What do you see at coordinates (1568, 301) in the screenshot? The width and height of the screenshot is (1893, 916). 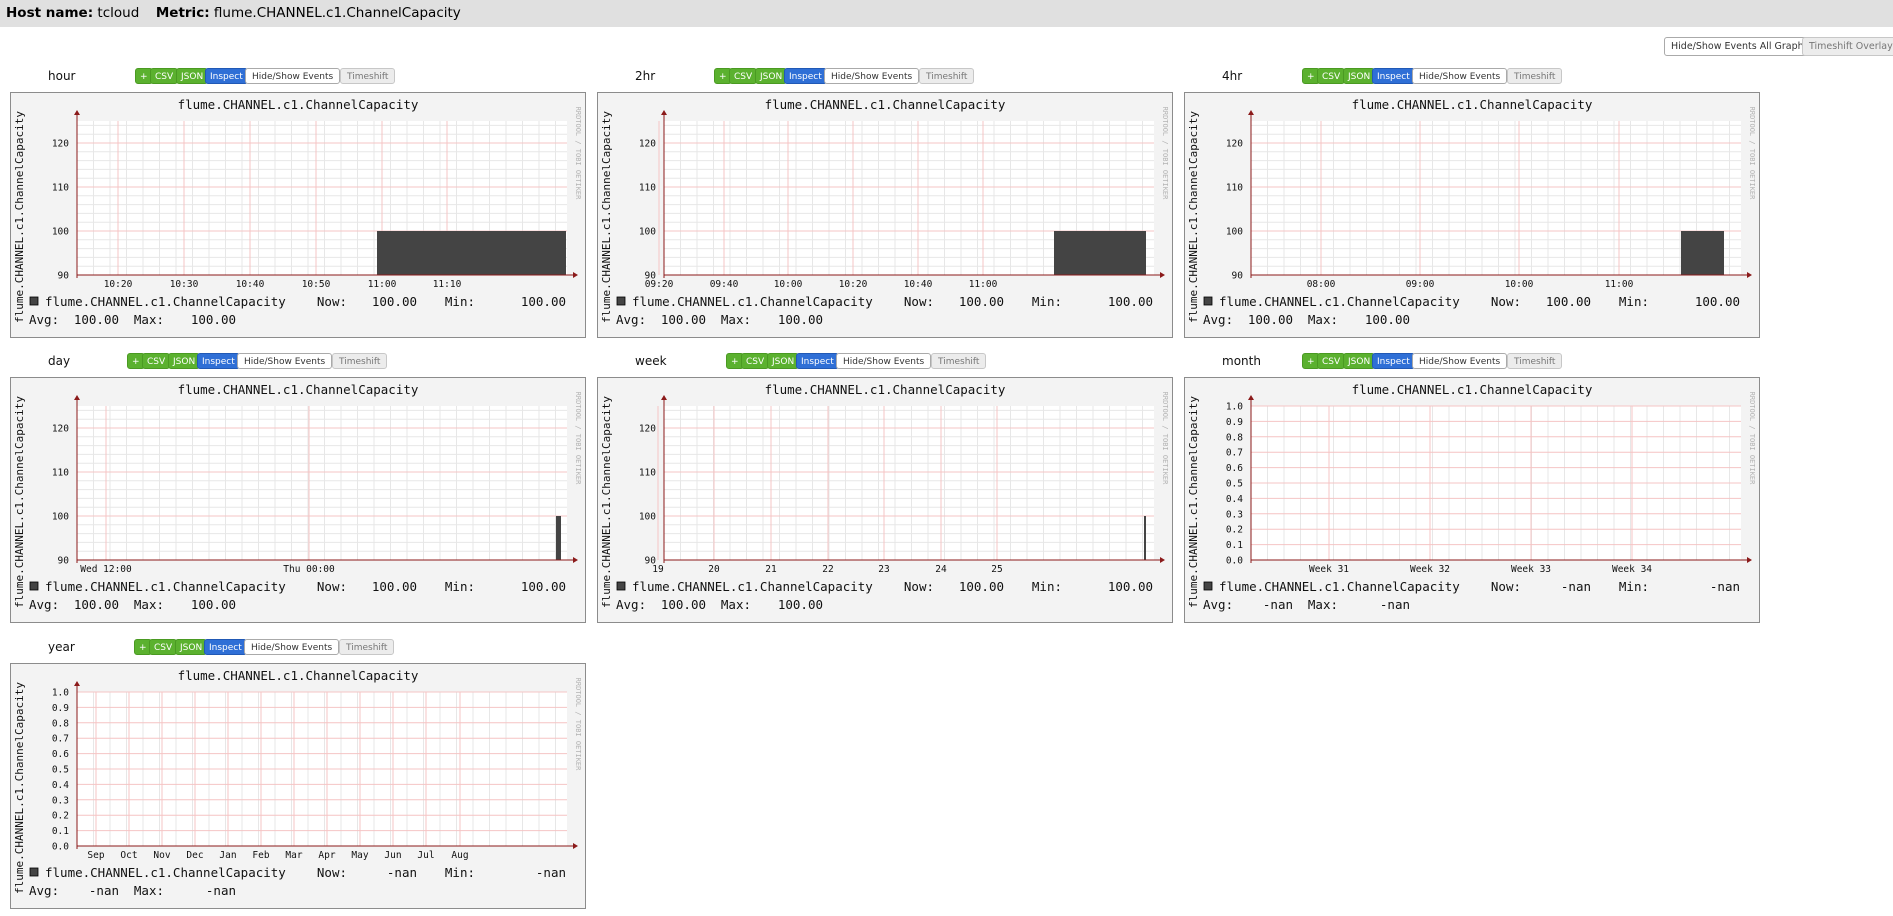 I see `legend-now-value: 100.00` at bounding box center [1568, 301].